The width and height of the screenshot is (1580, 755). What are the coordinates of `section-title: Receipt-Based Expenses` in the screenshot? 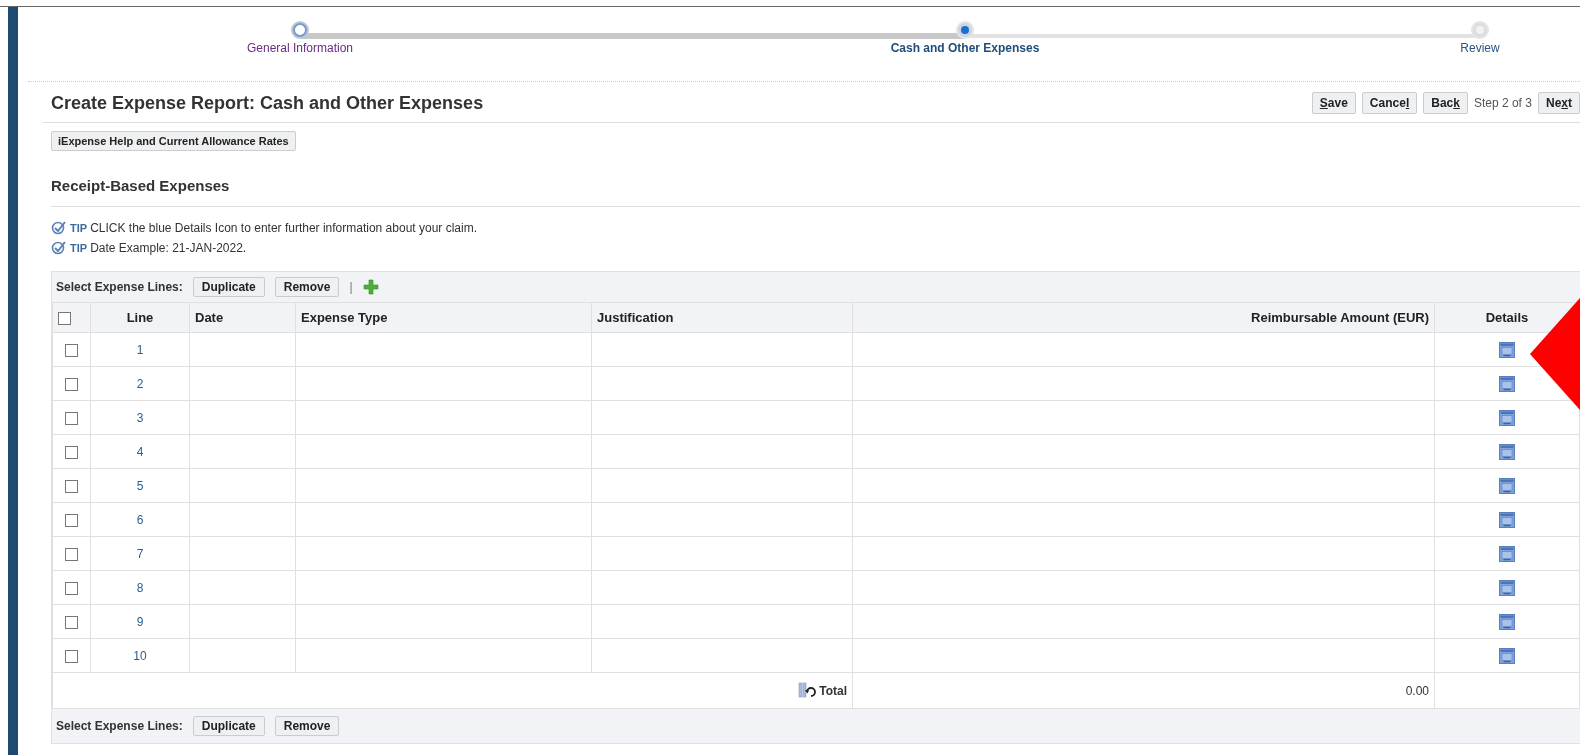 It's located at (815, 192).